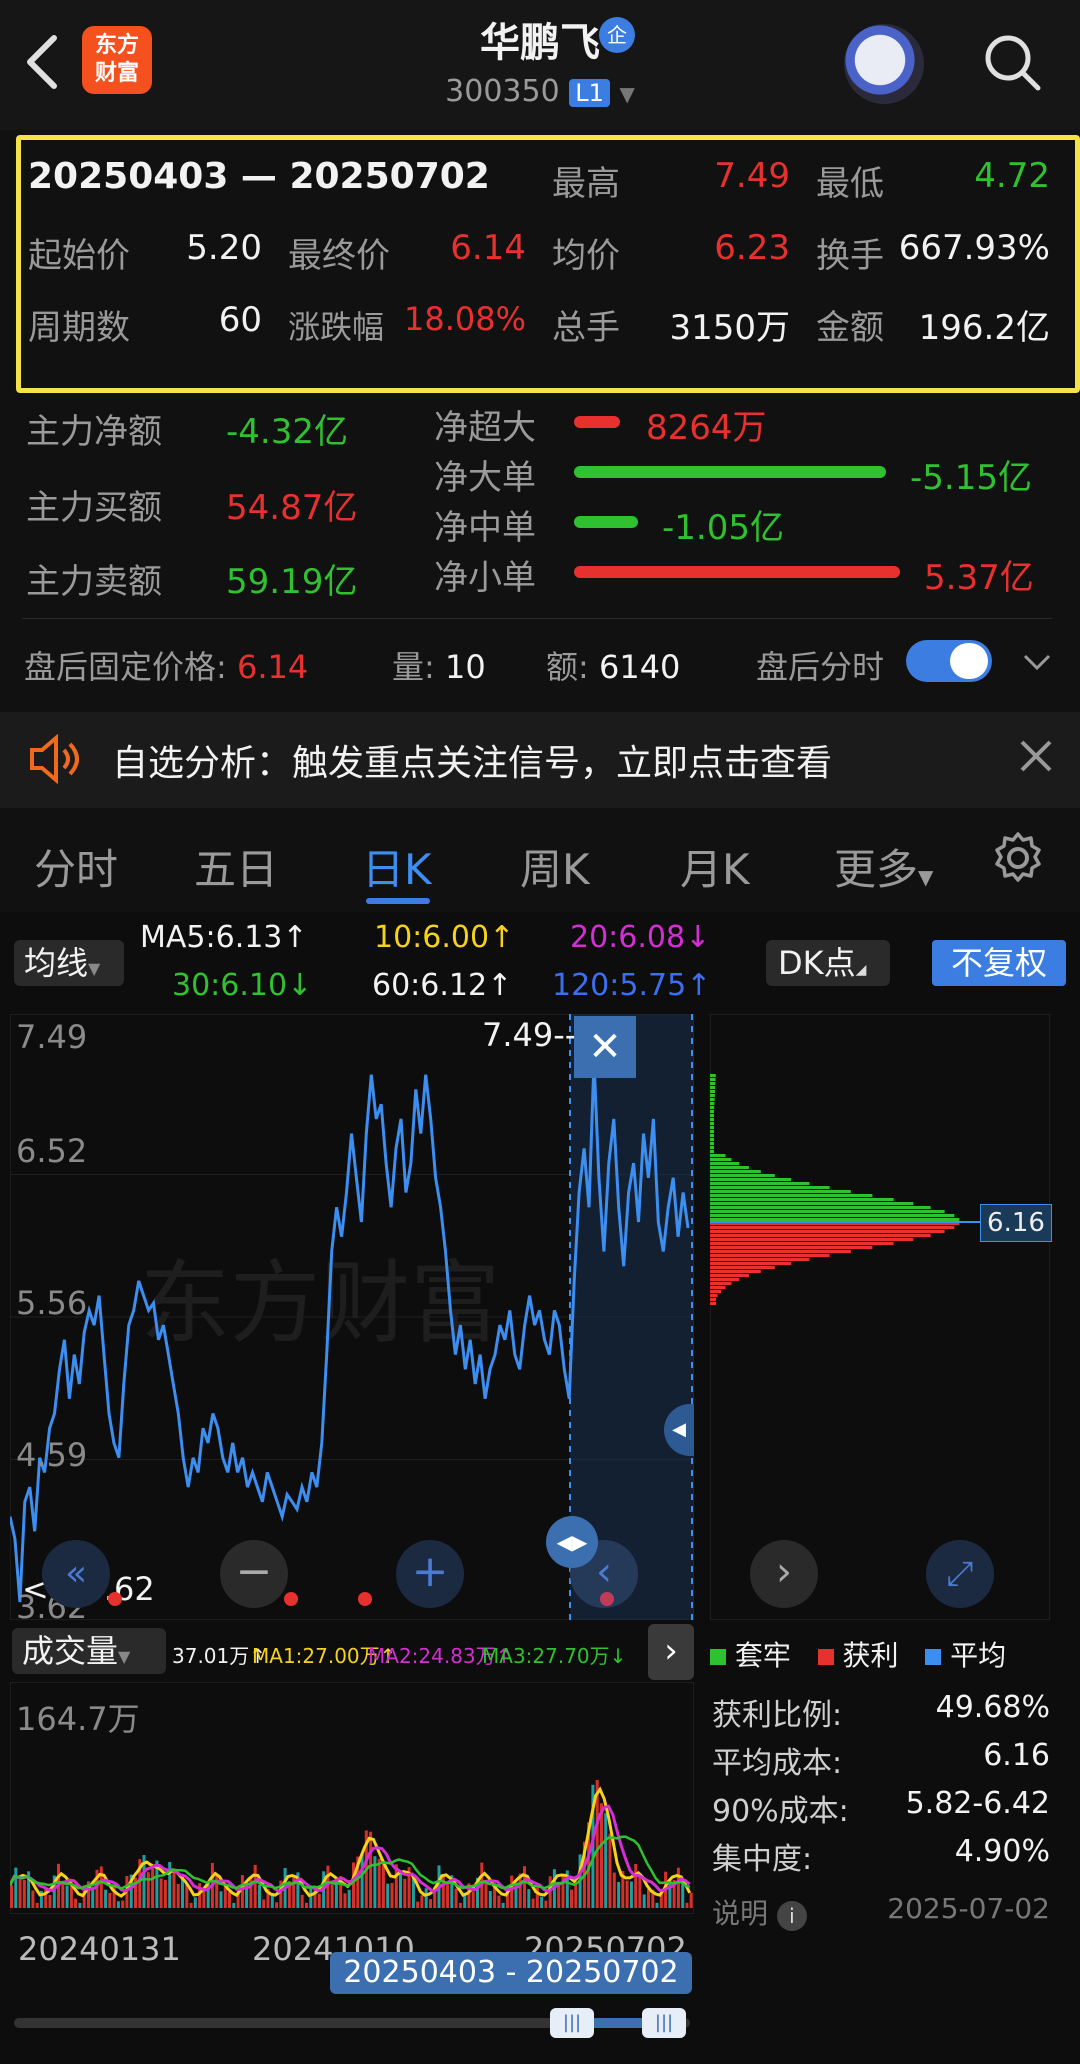  What do you see at coordinates (784, 1574) in the screenshot?
I see `chip-next-icon: ›` at bounding box center [784, 1574].